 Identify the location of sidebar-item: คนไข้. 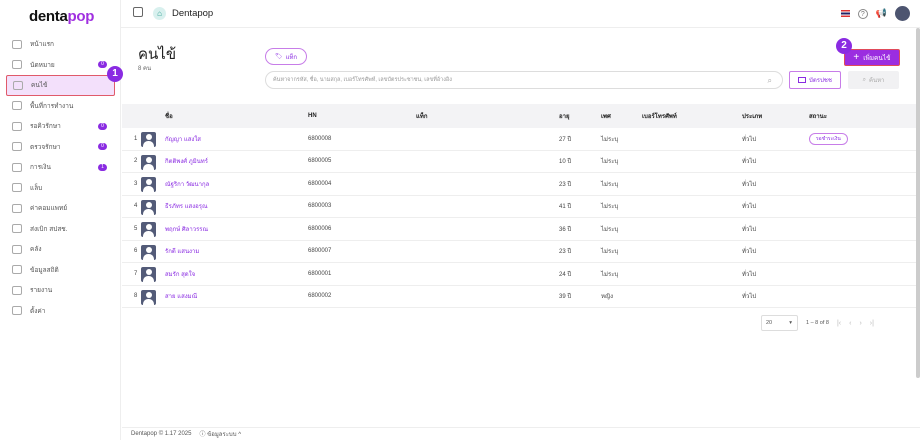
(60, 85).